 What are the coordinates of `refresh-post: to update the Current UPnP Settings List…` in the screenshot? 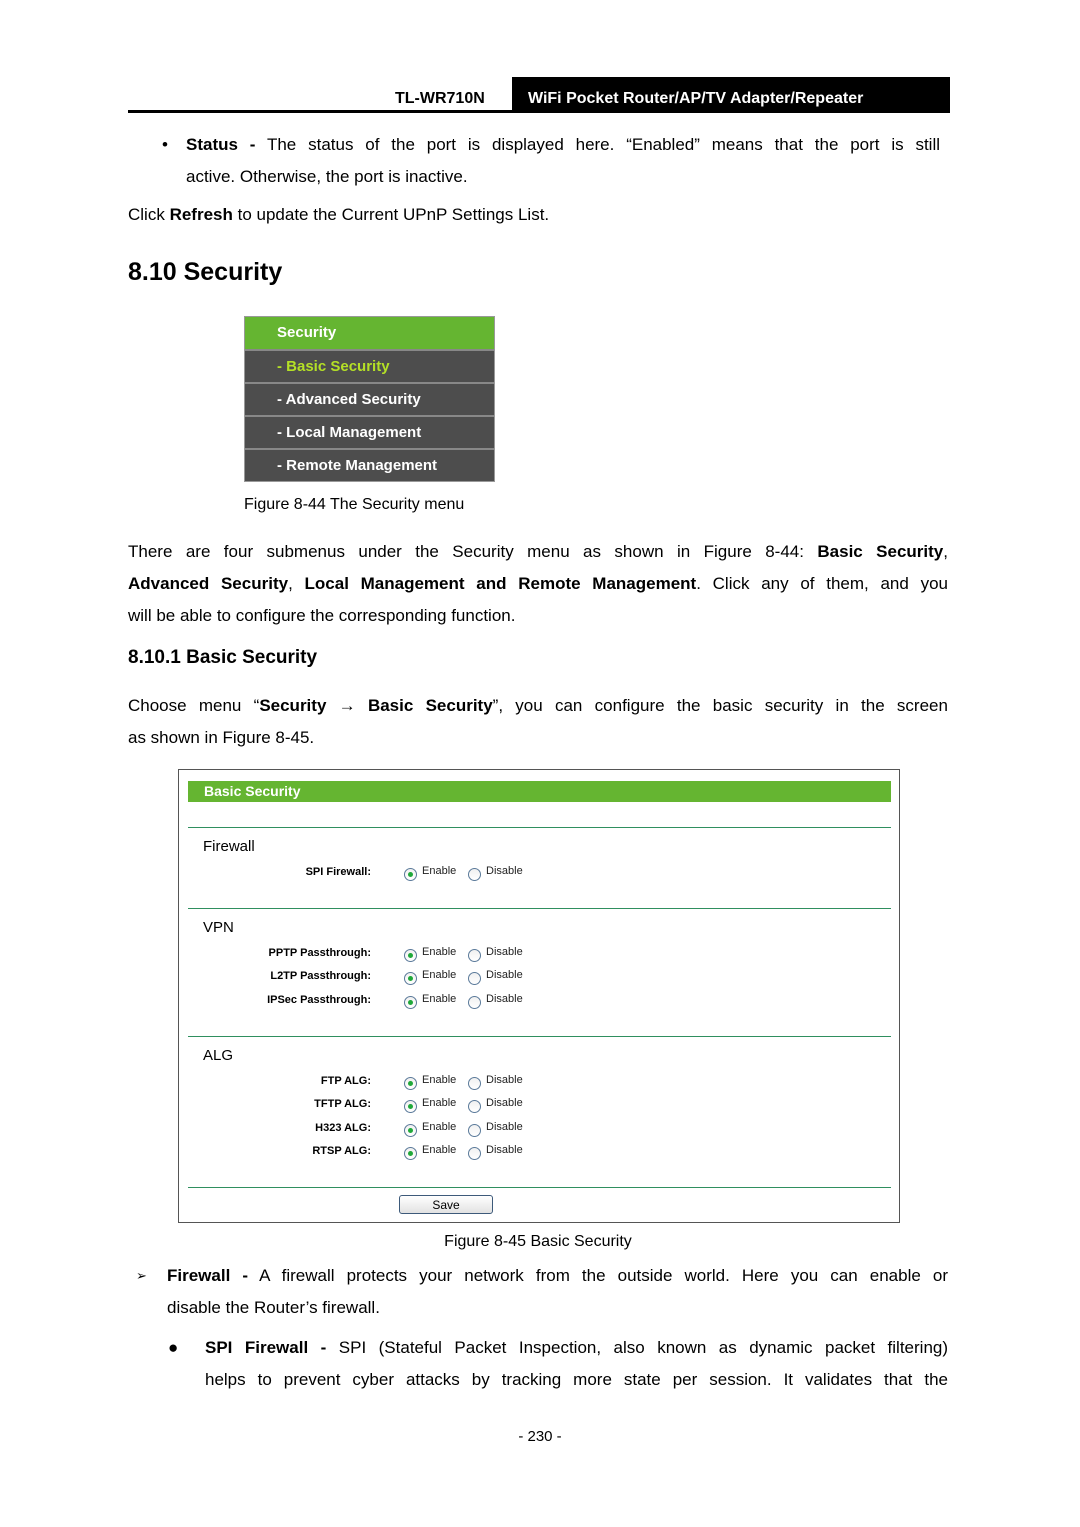 It's located at (391, 214).